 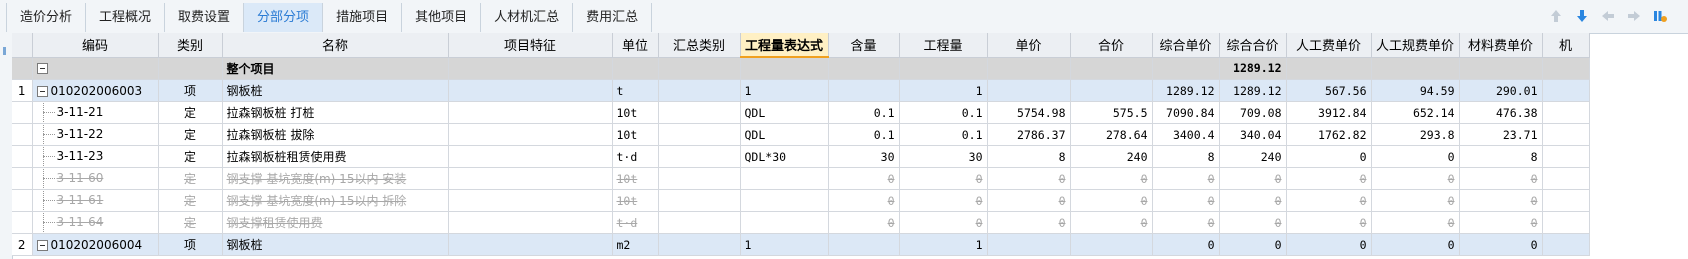 What do you see at coordinates (284, 17) in the screenshot?
I see `tab-4: 分部分项` at bounding box center [284, 17].